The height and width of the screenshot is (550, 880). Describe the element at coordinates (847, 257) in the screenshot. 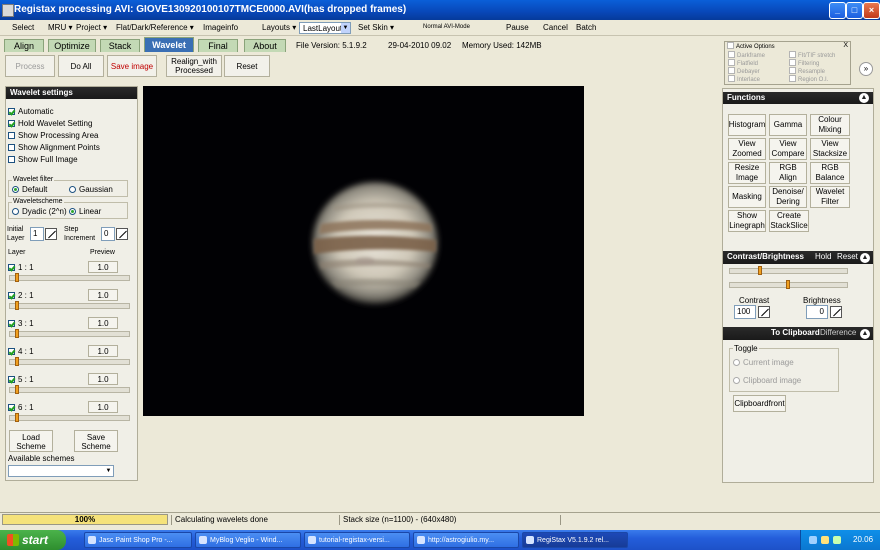

I see `contrast-reset-button: Reset` at that location.